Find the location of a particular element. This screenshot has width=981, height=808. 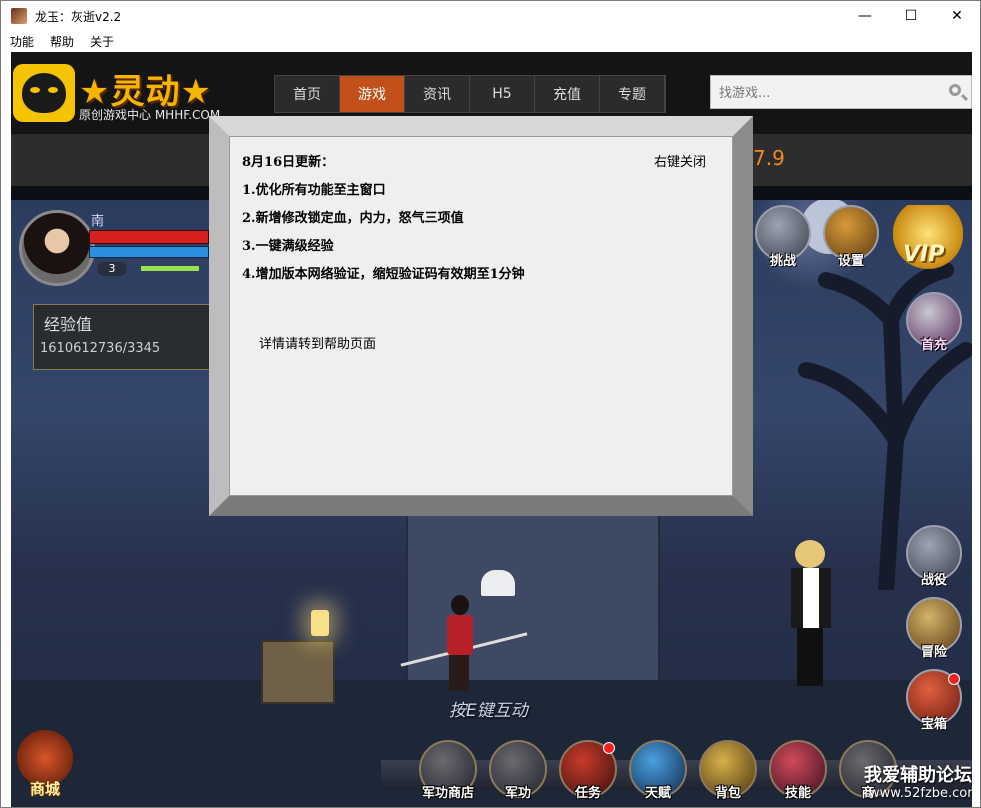

menu-item-about: 关于 is located at coordinates (102, 41).